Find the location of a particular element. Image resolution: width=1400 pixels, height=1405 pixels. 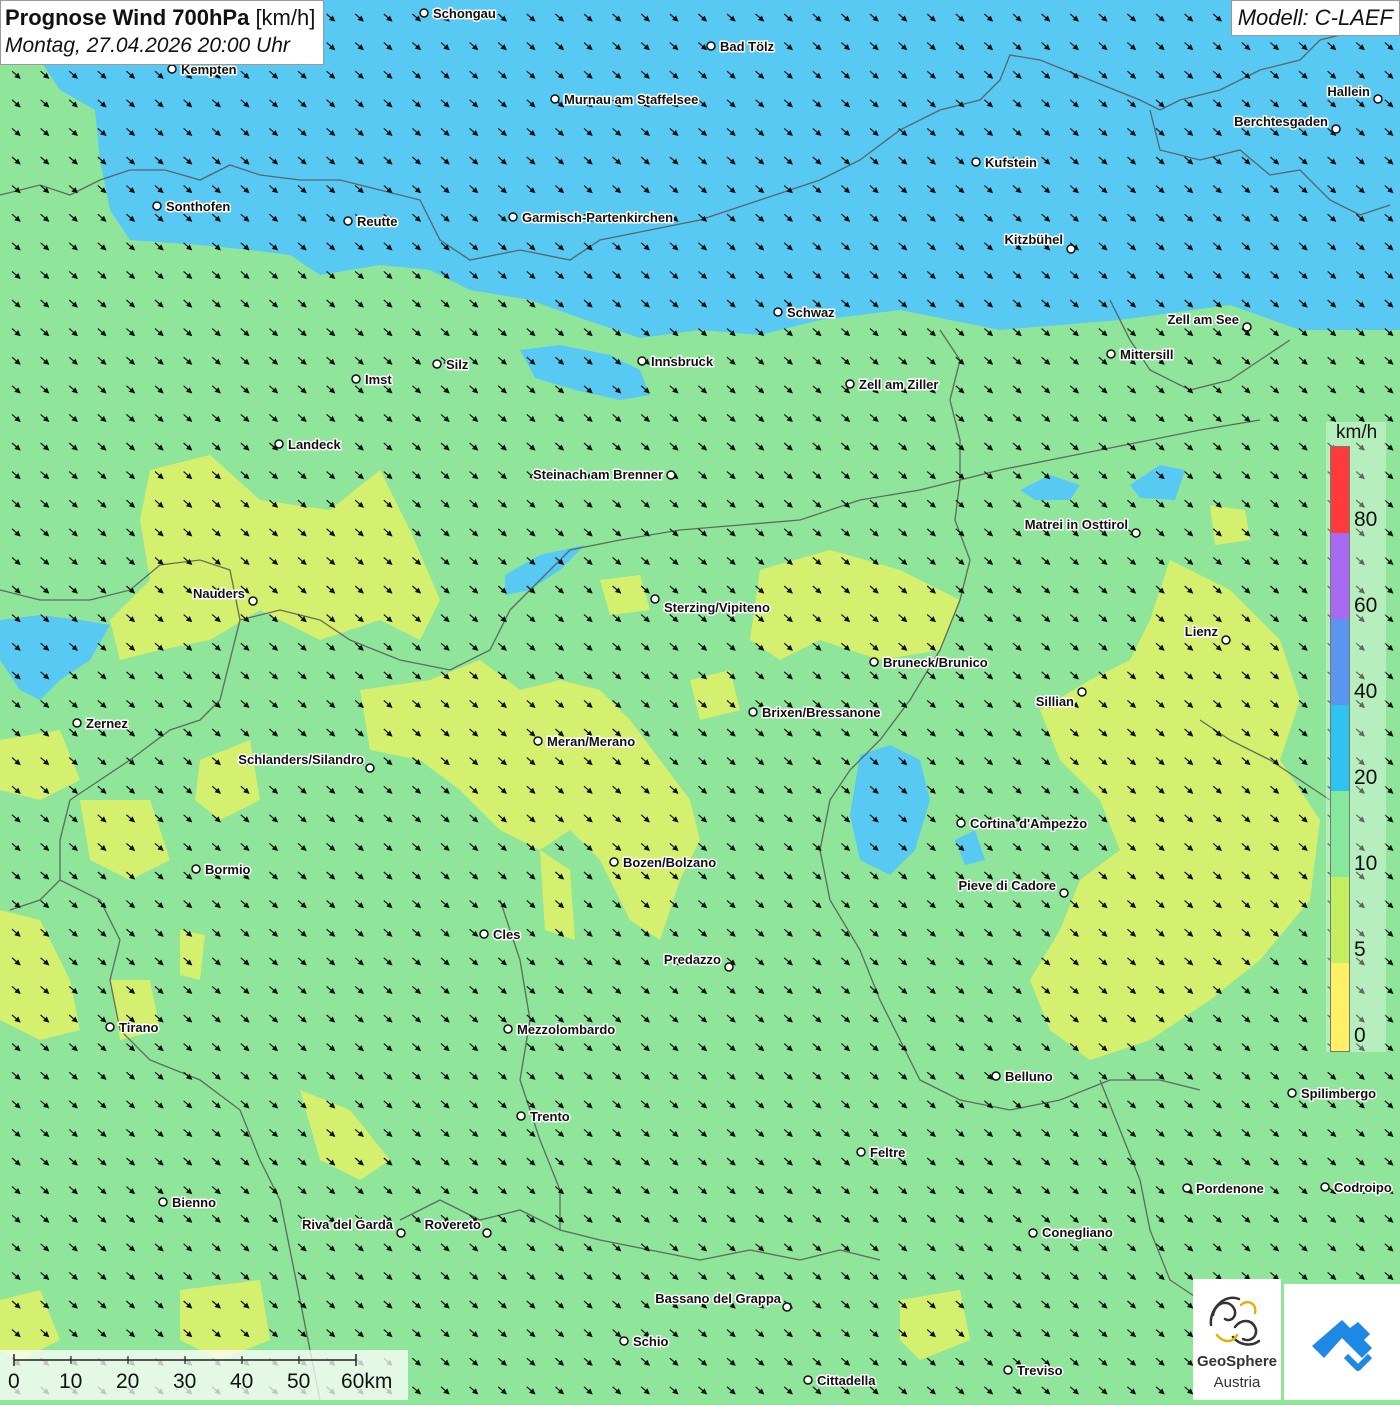

city-label: Kitzbühel is located at coordinates (1034, 239).